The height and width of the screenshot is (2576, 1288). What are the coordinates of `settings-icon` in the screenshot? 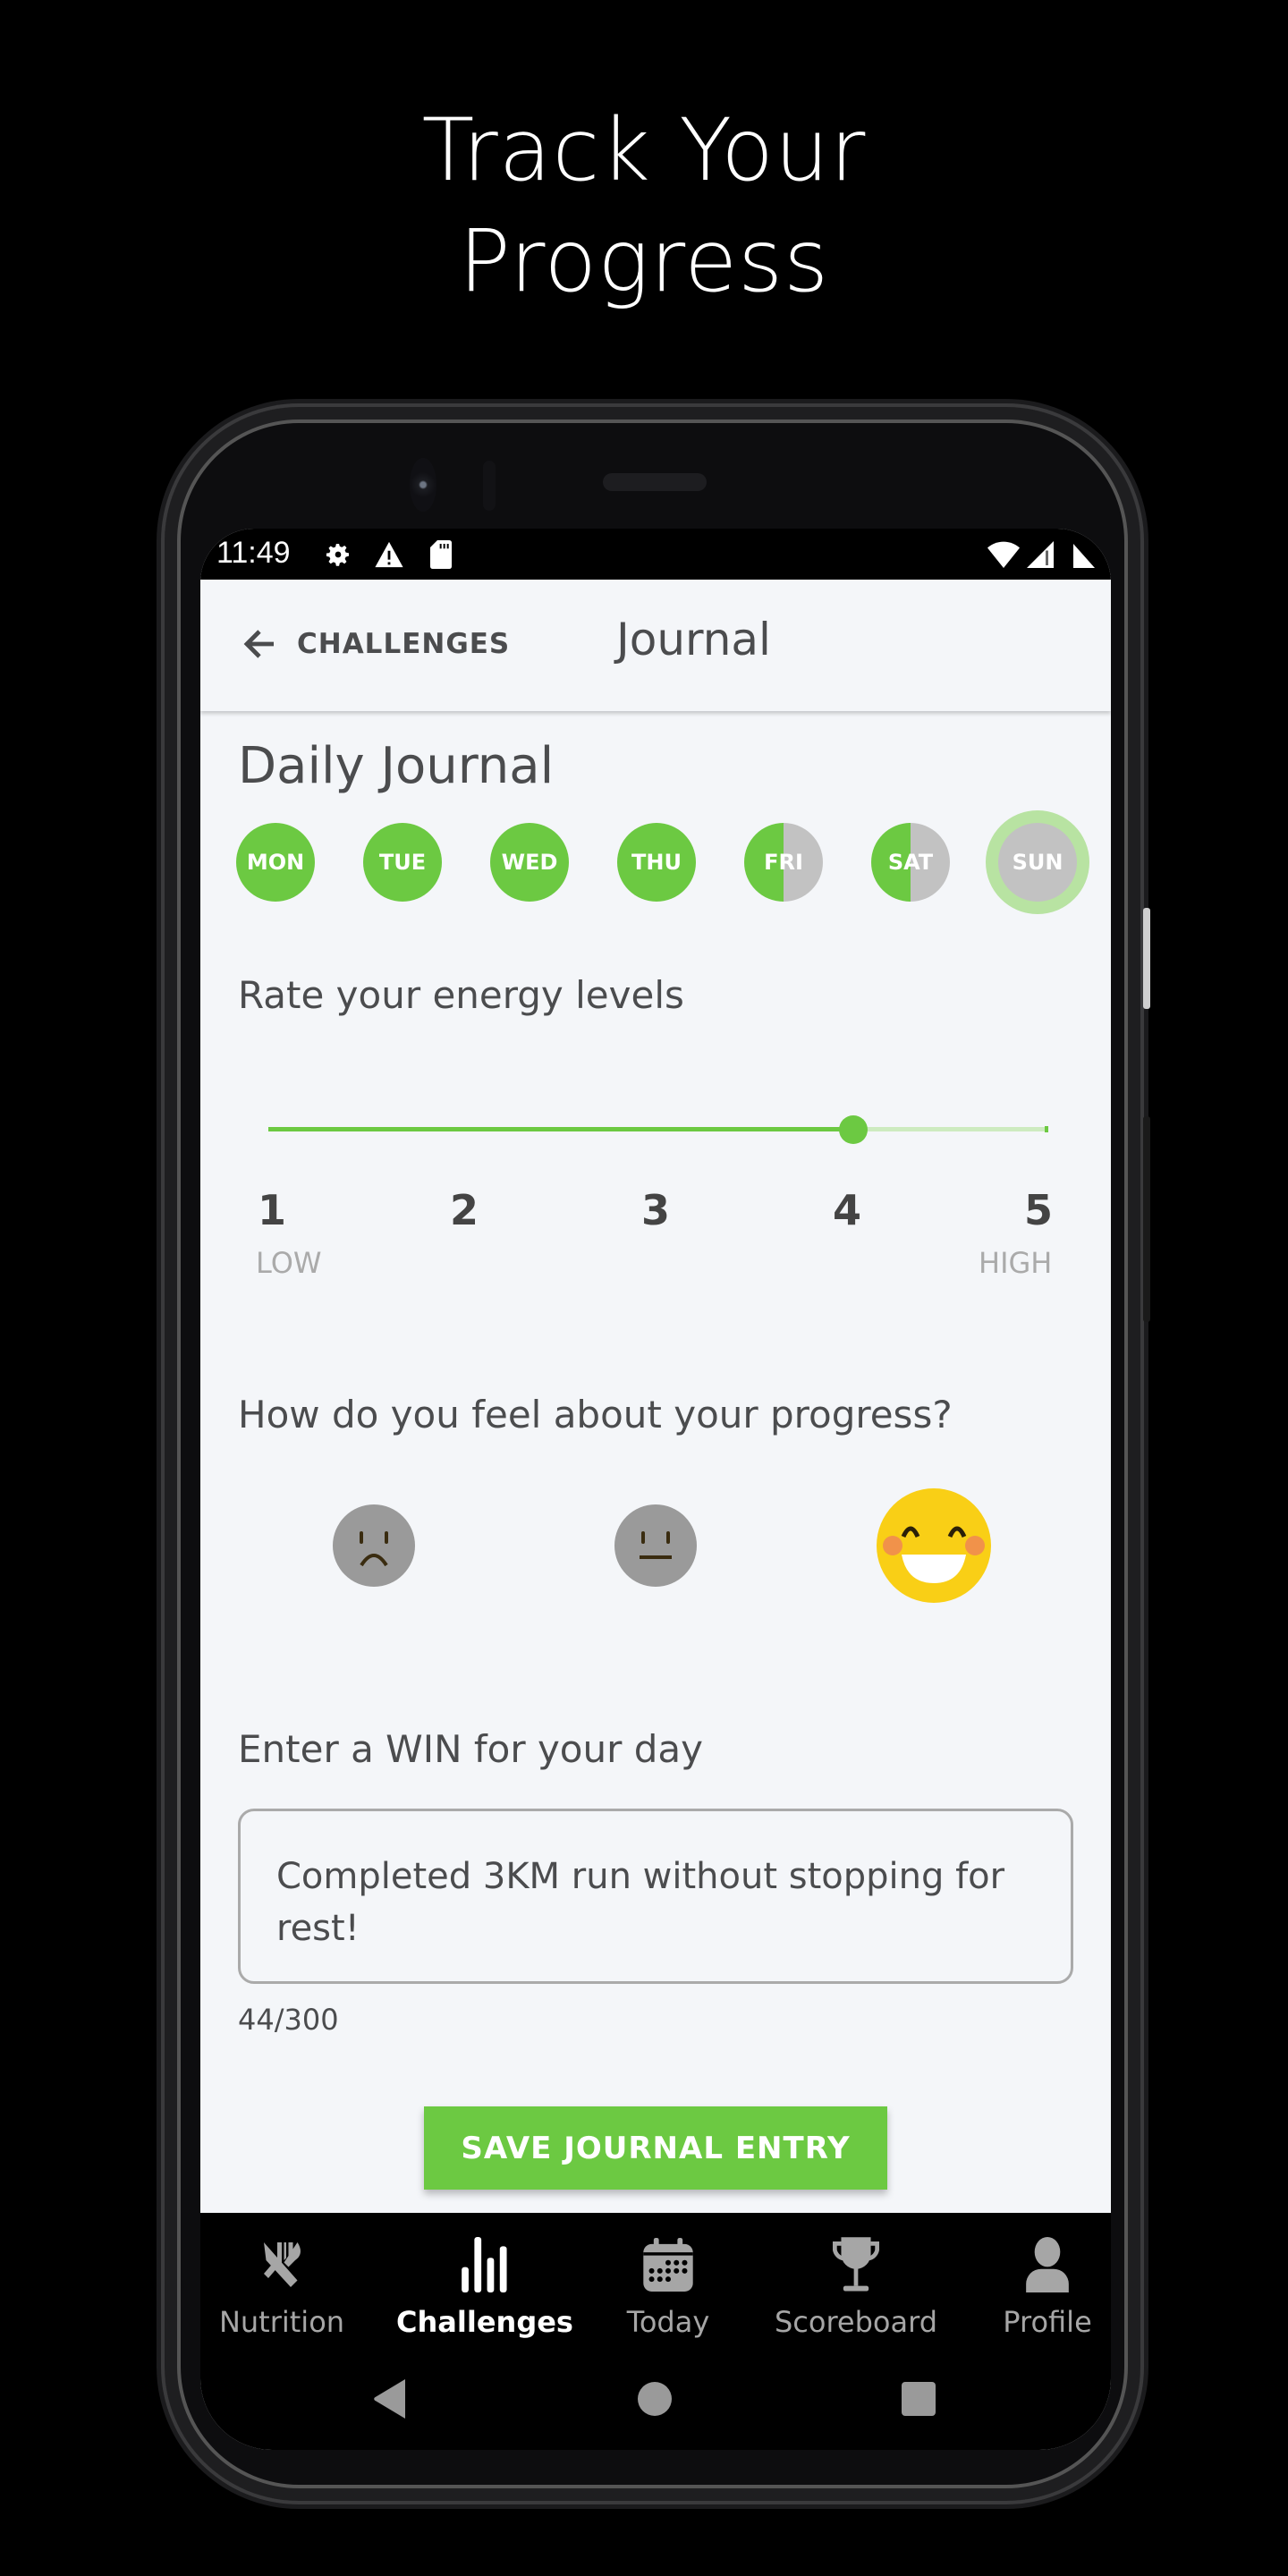 It's located at (338, 554).